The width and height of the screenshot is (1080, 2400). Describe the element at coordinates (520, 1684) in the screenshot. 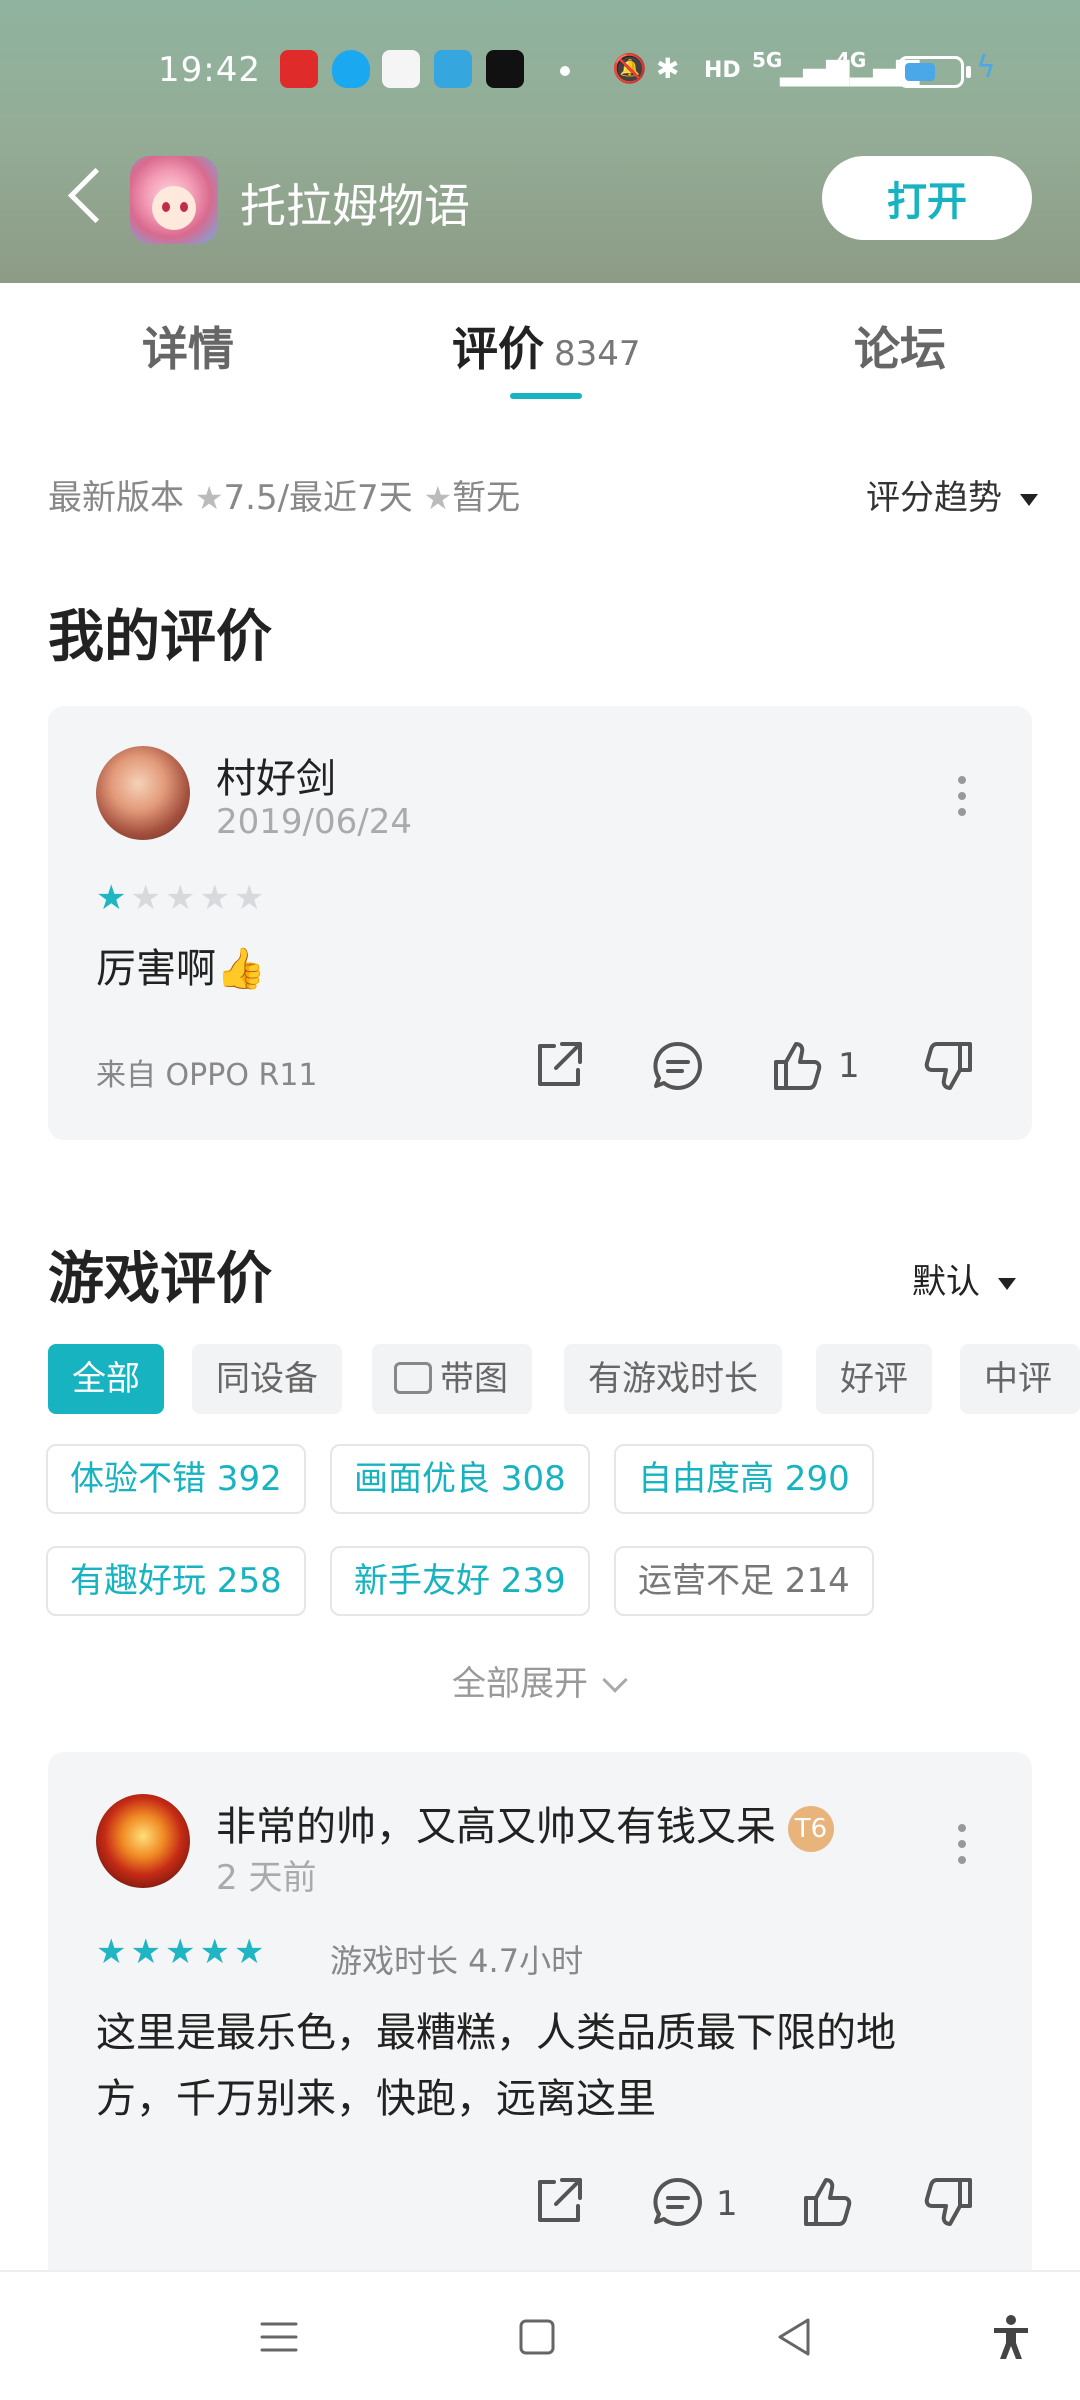

I see `expand-all-label: 全部展开` at that location.